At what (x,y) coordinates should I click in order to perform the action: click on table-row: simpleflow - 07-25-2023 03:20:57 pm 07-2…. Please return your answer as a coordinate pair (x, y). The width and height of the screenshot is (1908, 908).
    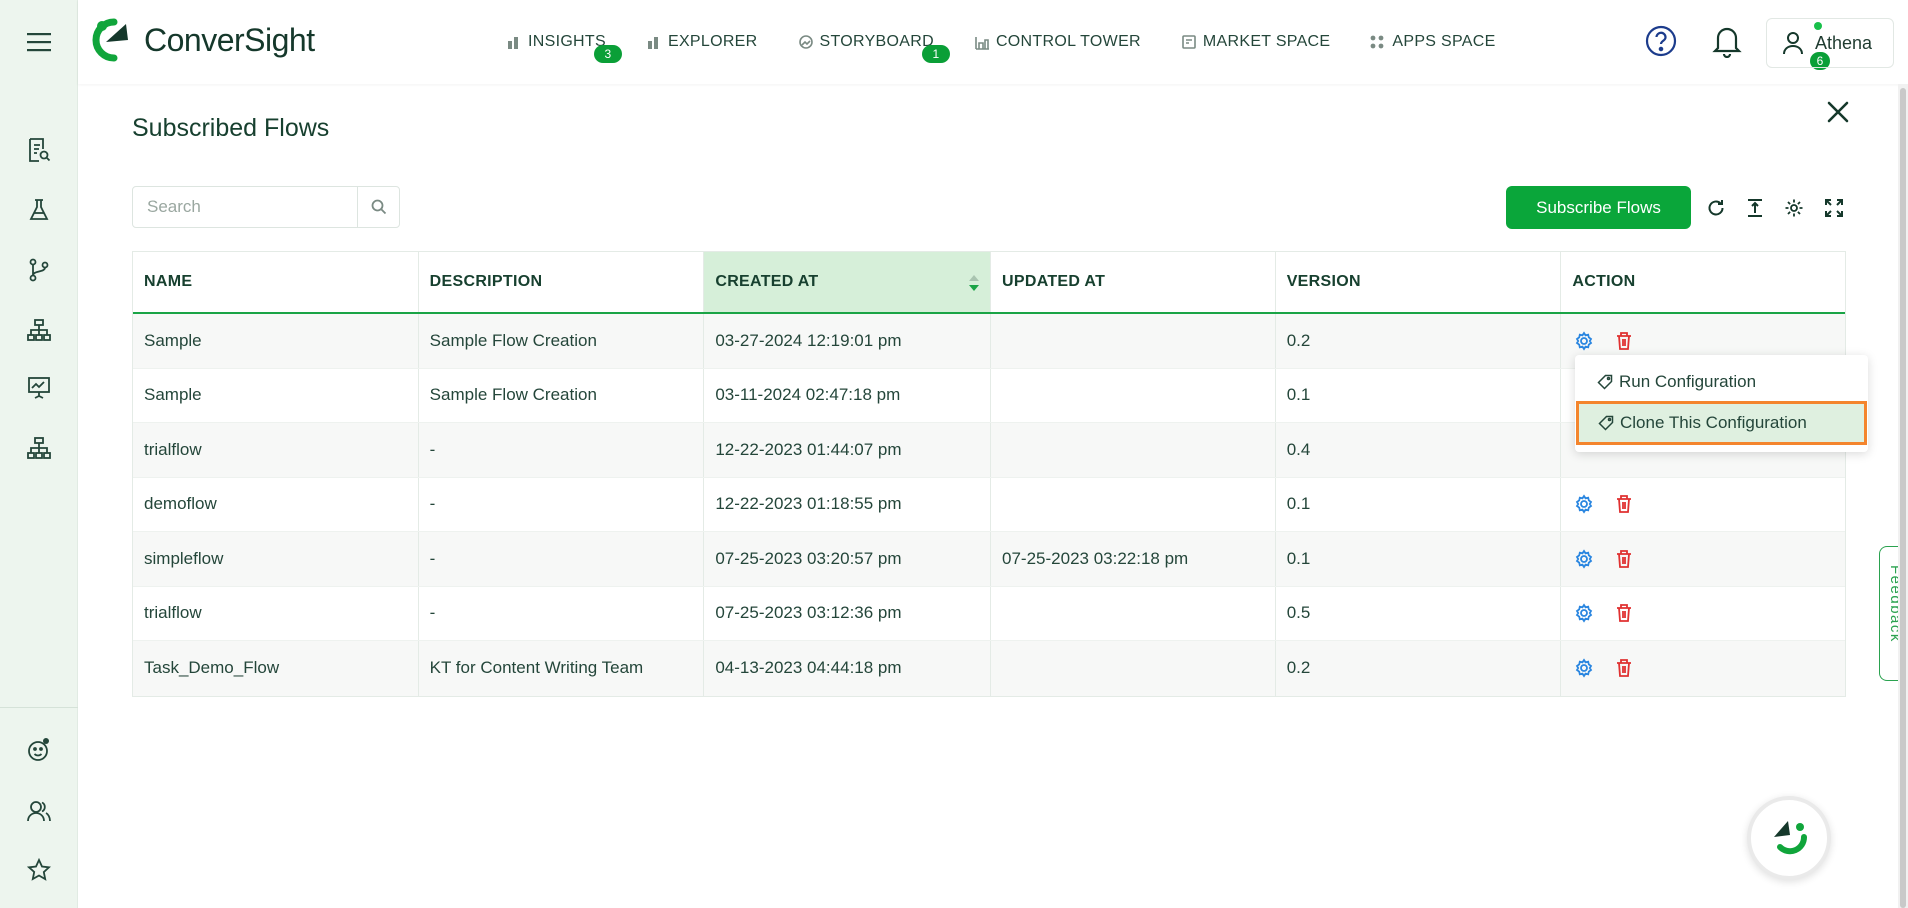
    Looking at the image, I should click on (989, 559).